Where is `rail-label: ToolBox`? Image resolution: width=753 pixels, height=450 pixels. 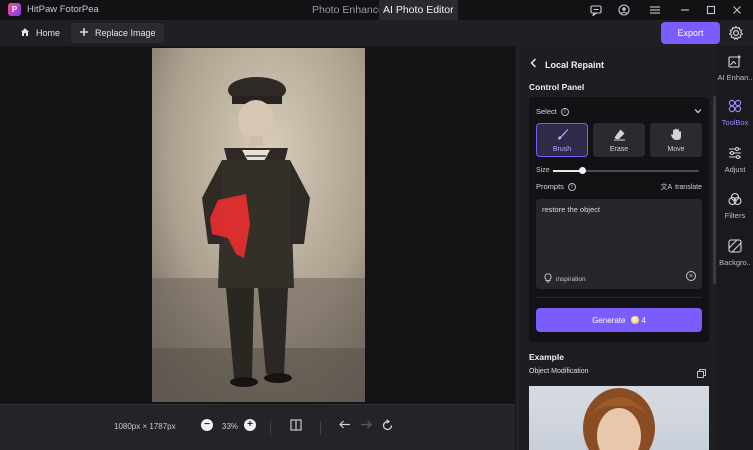 rail-label: ToolBox is located at coordinates (735, 122).